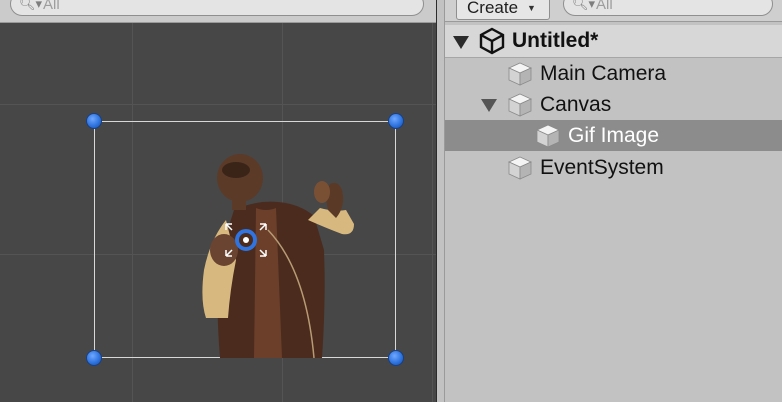 The image size is (782, 402). Describe the element at coordinates (602, 167) in the screenshot. I see `hierarchy-item-label: EventSystem` at that location.